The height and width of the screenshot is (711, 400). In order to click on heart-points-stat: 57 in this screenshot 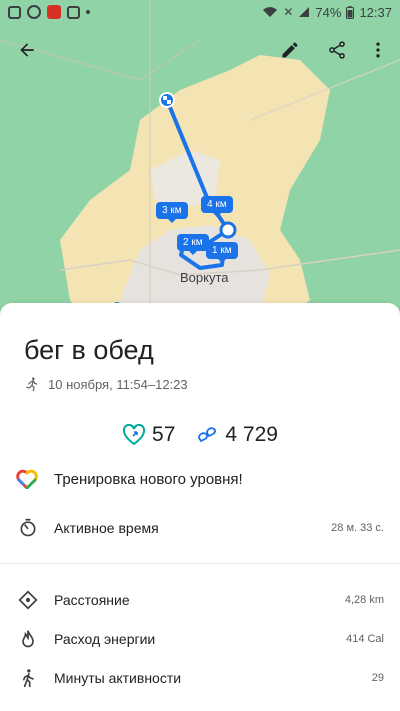, I will do `click(148, 435)`.